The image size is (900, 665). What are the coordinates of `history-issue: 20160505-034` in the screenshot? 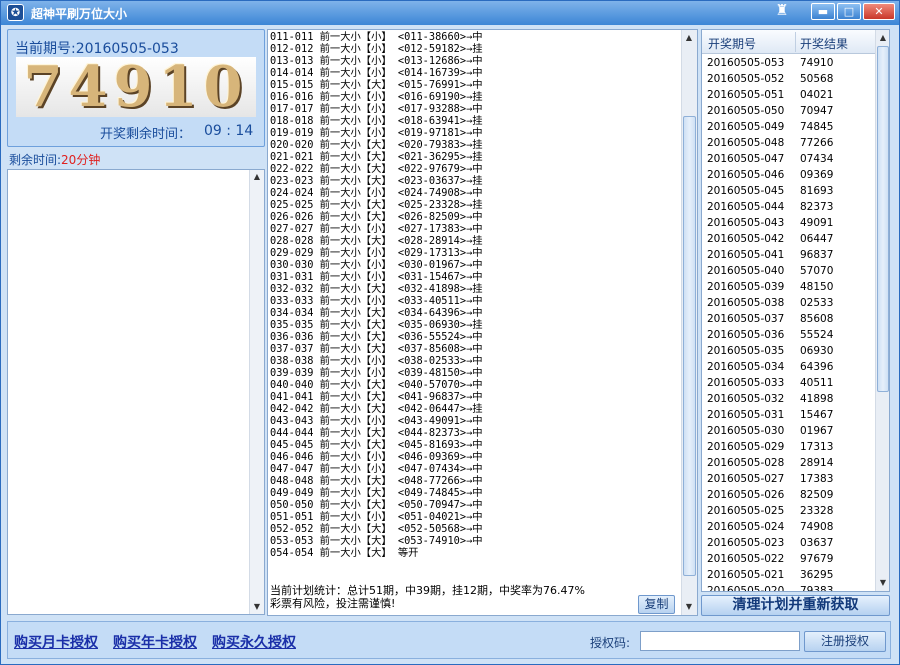 It's located at (746, 367).